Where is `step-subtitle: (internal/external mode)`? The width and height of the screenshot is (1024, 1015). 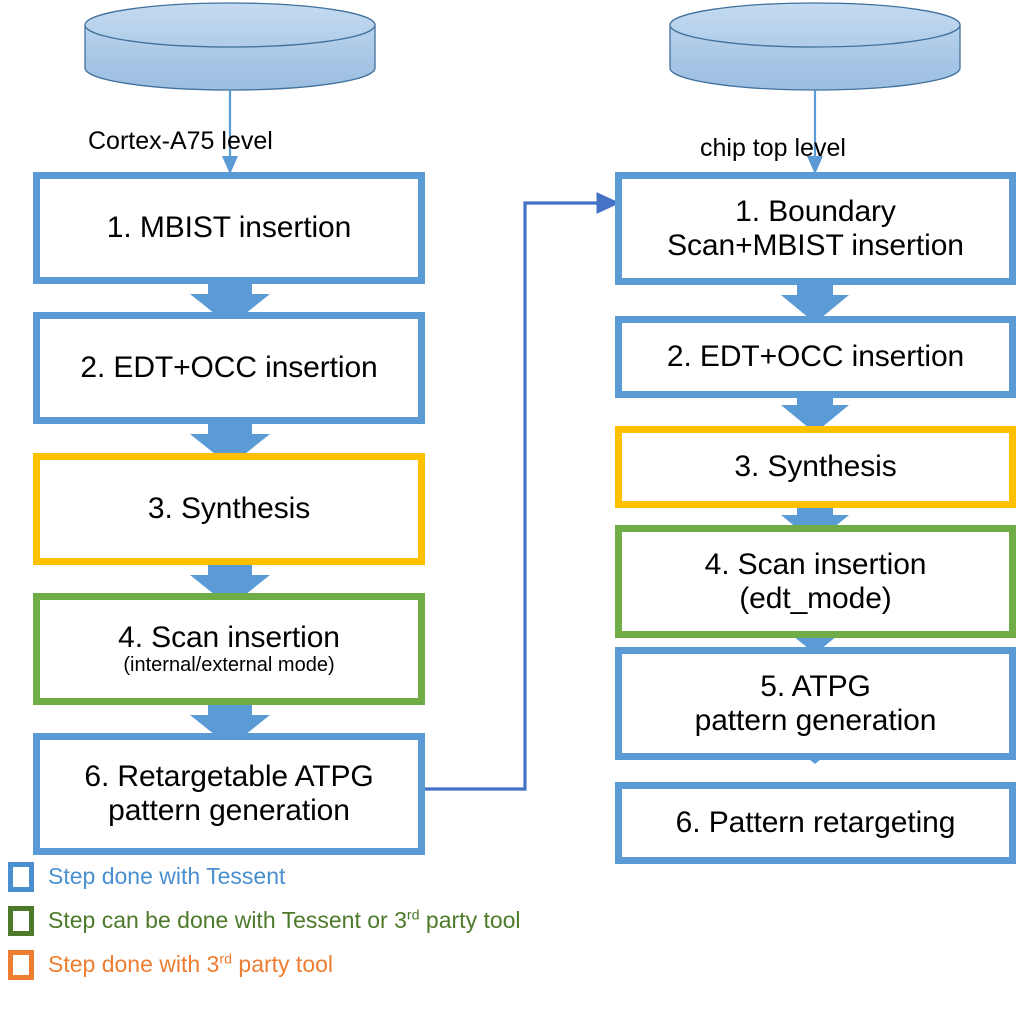 step-subtitle: (internal/external mode) is located at coordinates (229, 665).